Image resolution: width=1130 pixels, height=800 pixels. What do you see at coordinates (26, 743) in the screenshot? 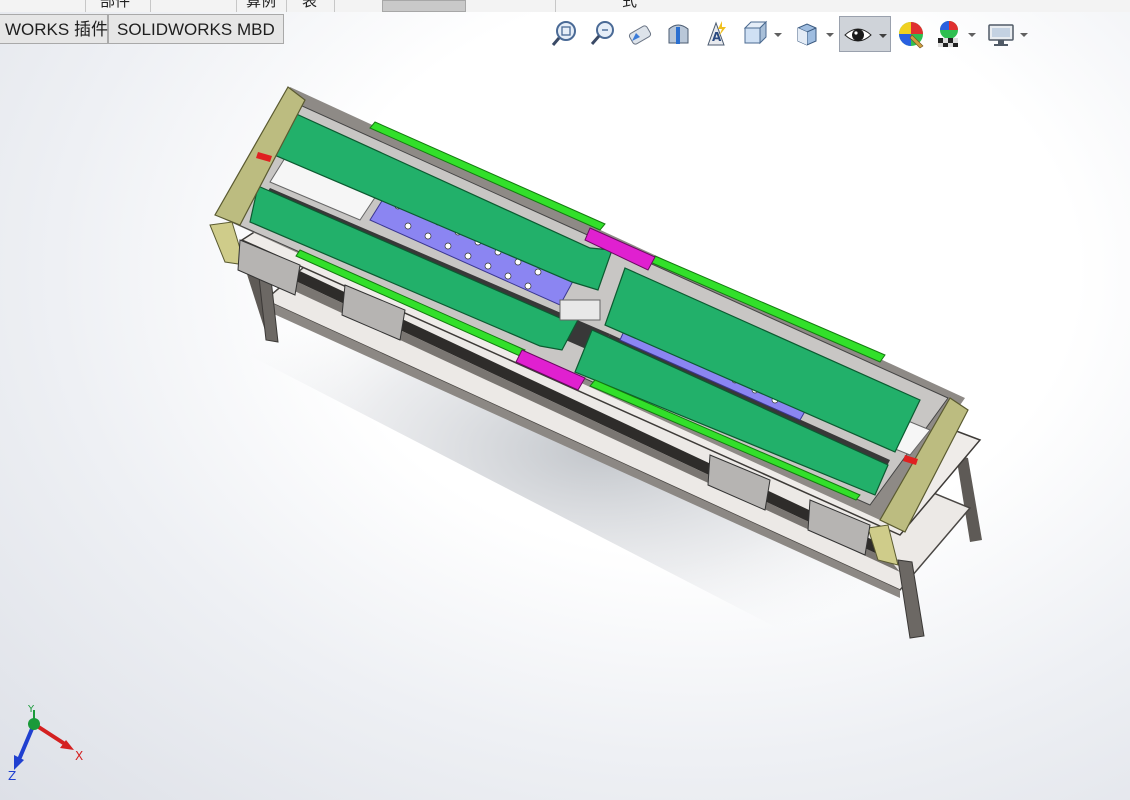
I see `triad-z-axis` at bounding box center [26, 743].